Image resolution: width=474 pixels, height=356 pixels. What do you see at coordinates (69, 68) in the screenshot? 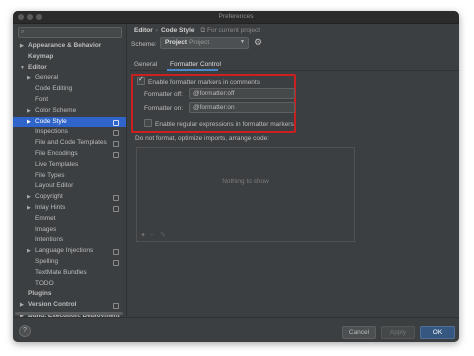
I see `sidebar-item-editor: ▼ Editor` at bounding box center [69, 68].